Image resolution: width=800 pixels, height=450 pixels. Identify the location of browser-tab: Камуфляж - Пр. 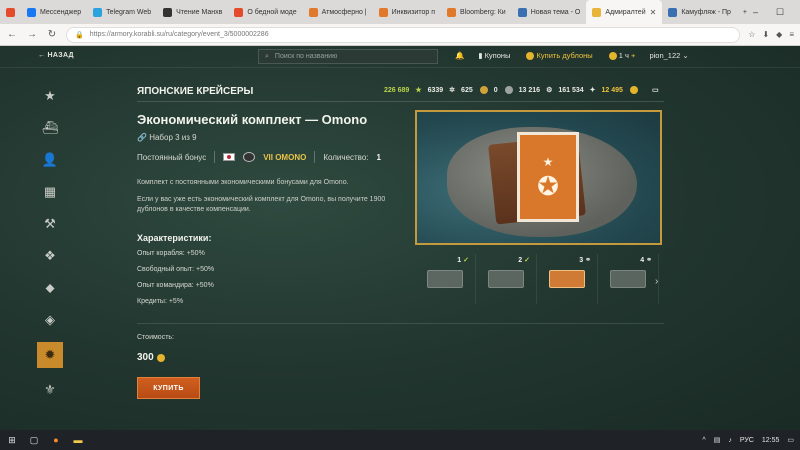
(699, 12).